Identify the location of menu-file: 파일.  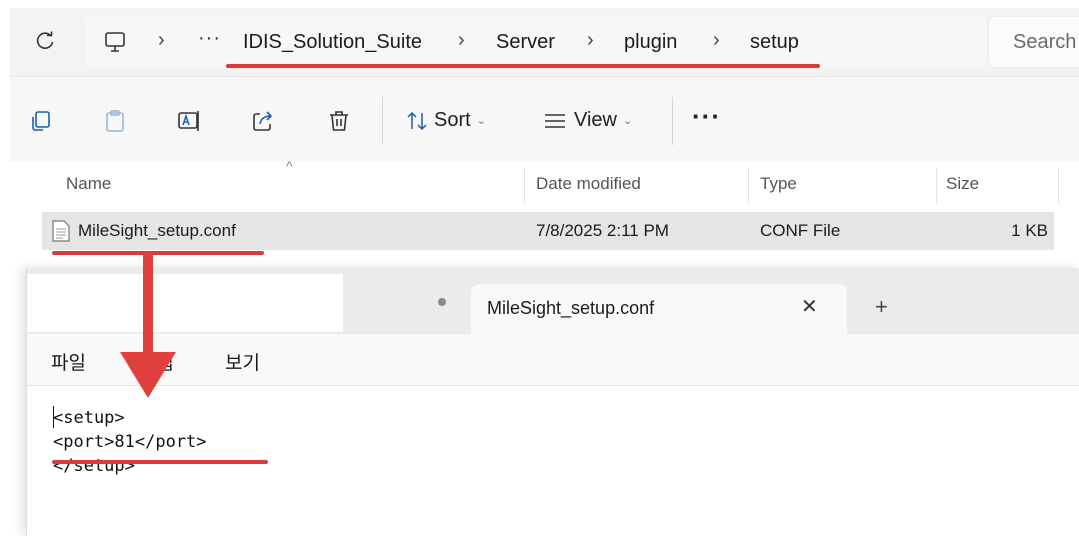
(68, 361).